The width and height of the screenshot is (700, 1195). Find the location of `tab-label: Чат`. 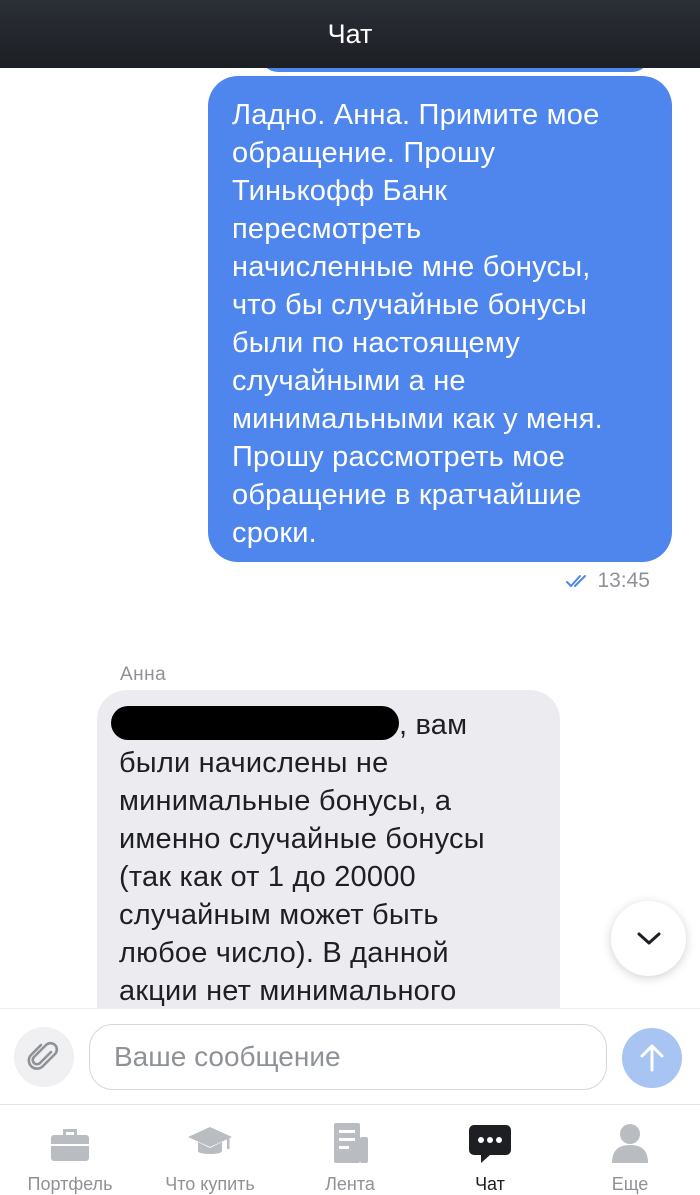

tab-label: Чат is located at coordinates (490, 1184).